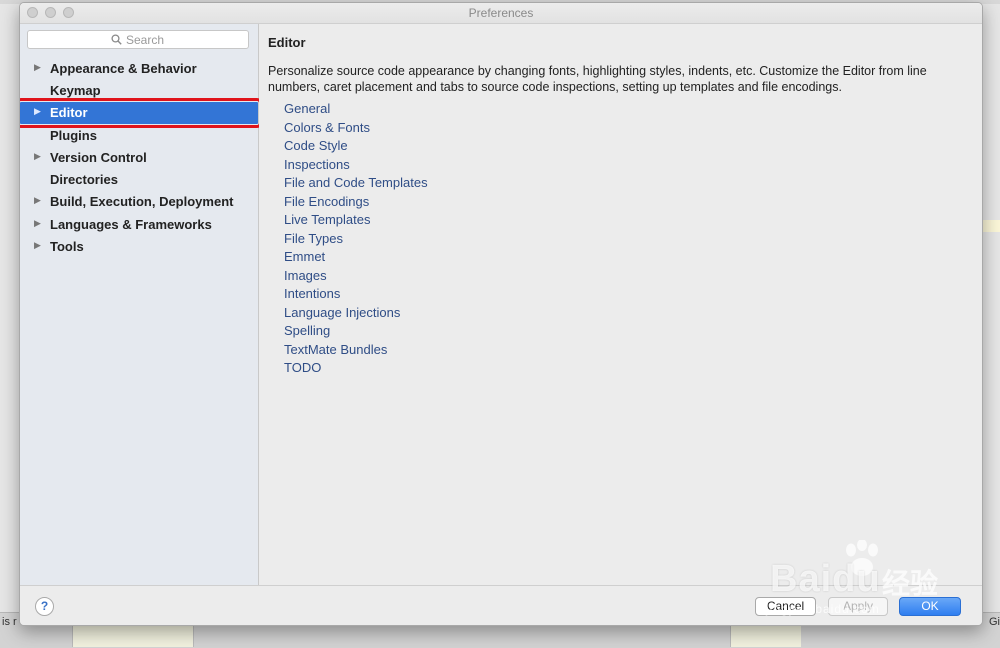 The image size is (1000, 648). Describe the element at coordinates (356, 182) in the screenshot. I see `link-file-and-code-templates: File and Code Templates` at that location.